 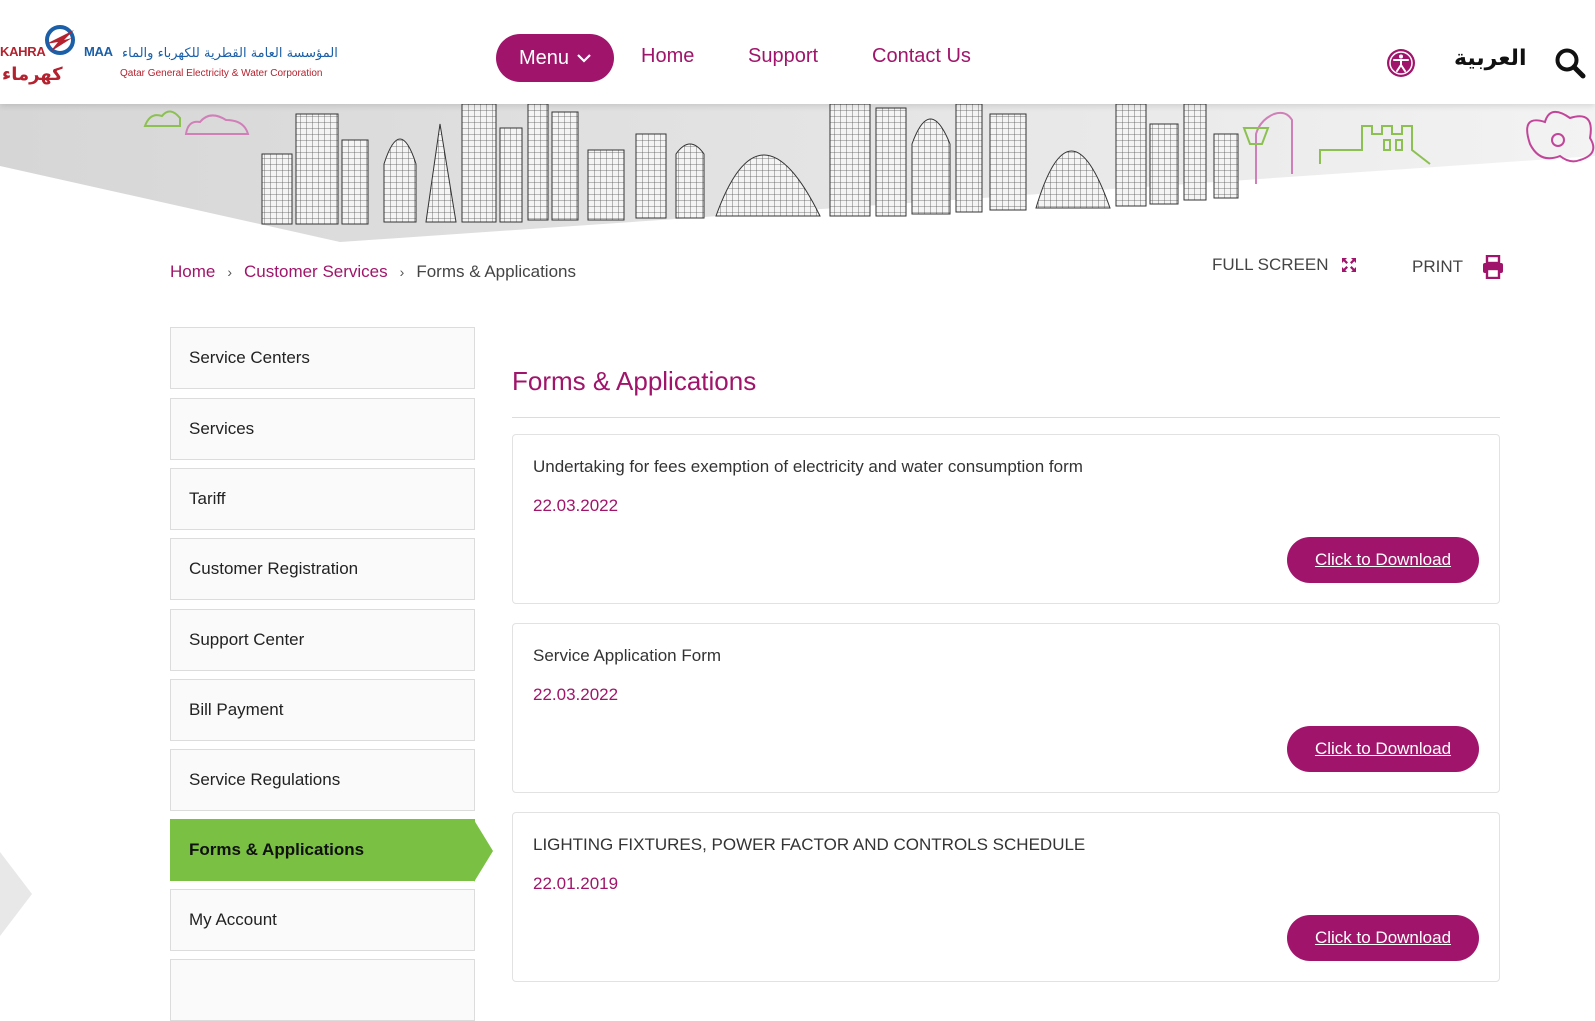 What do you see at coordinates (322, 710) in the screenshot?
I see `sidebar-item-bill-payment: Bill Payment` at bounding box center [322, 710].